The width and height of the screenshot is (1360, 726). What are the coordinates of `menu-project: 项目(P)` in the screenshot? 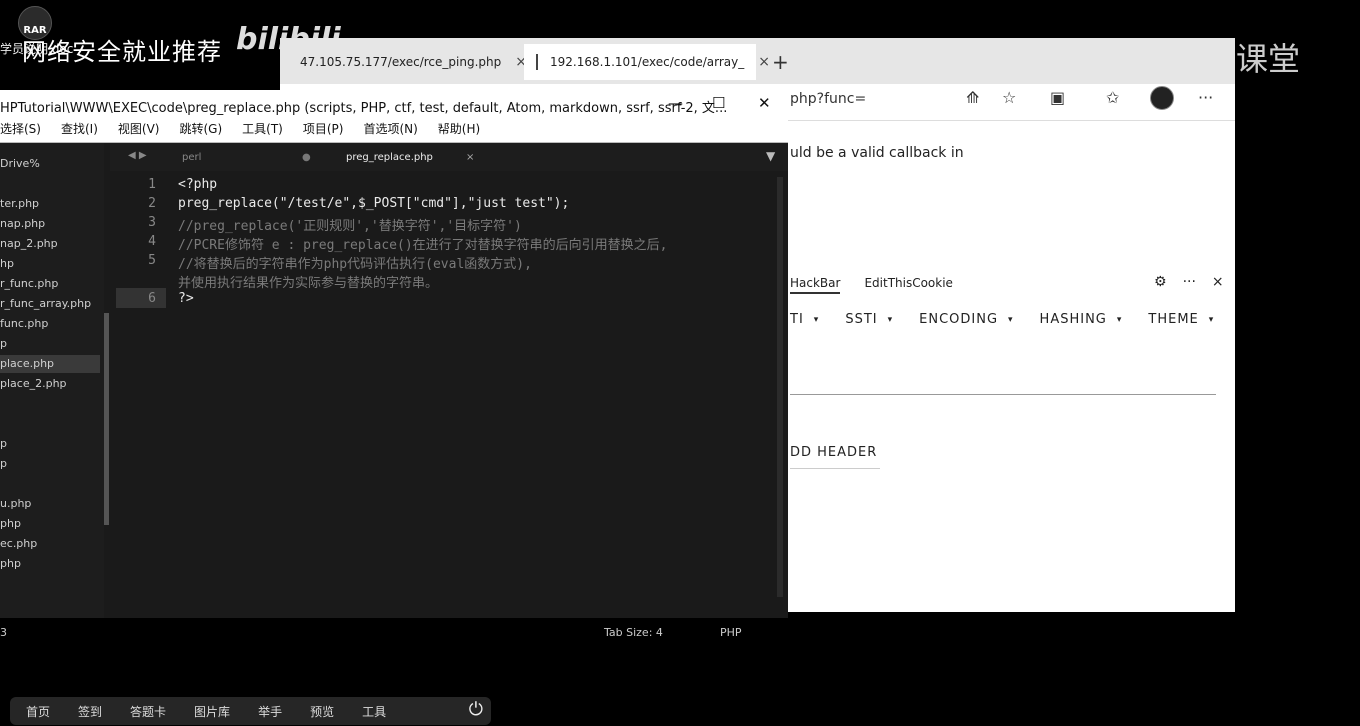 It's located at (323, 131).